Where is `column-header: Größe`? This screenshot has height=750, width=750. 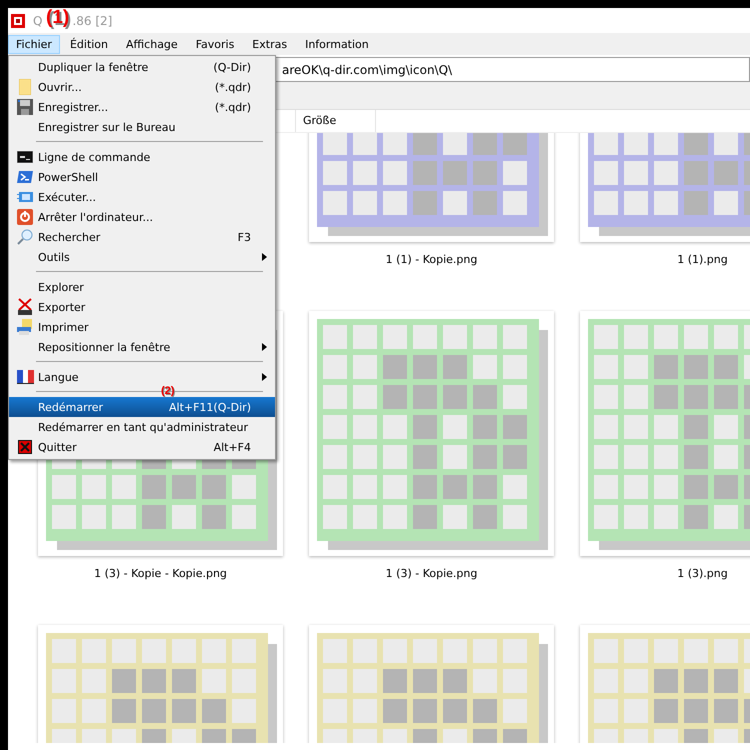 column-header: Größe is located at coordinates (335, 121).